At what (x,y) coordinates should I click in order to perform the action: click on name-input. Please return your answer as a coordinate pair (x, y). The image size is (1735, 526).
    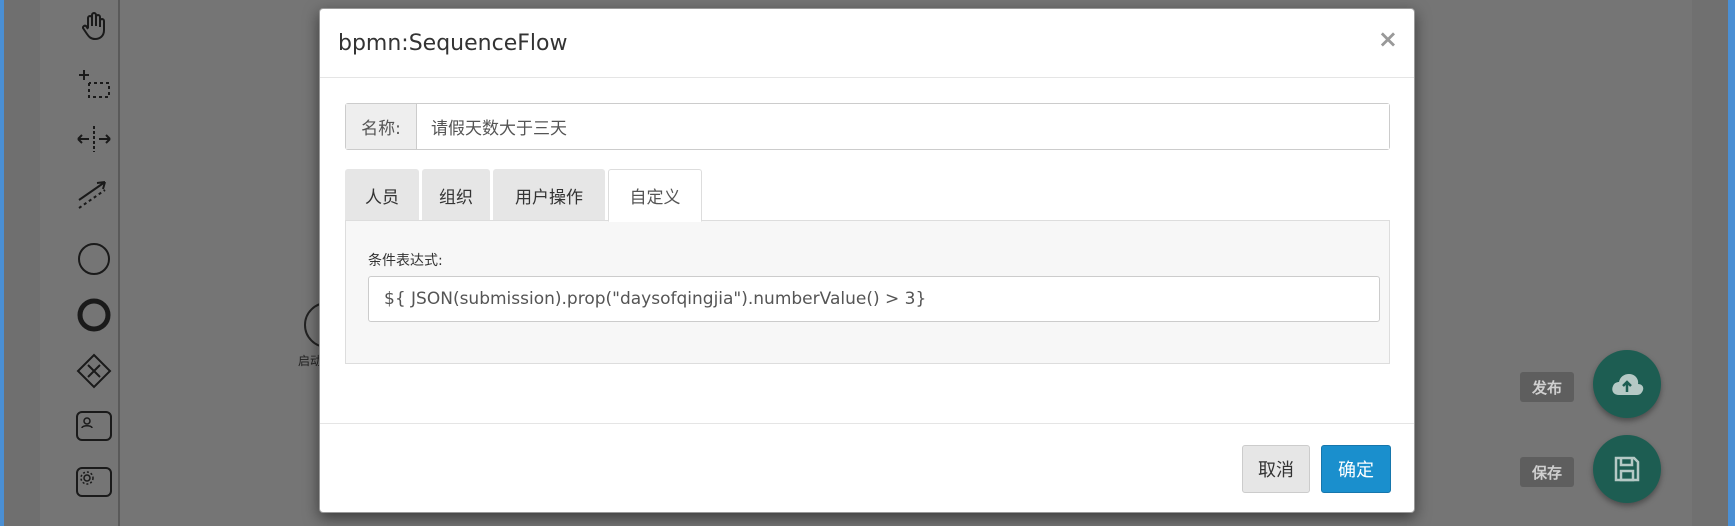
    Looking at the image, I should click on (903, 126).